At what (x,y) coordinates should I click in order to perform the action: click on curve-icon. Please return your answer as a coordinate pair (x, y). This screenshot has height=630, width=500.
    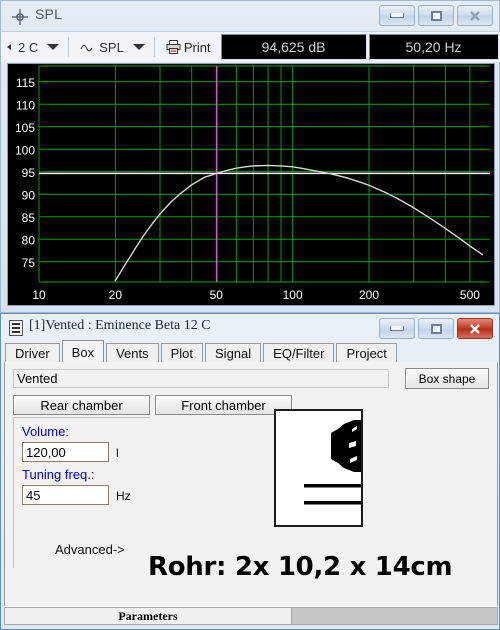
    Looking at the image, I should click on (86, 48).